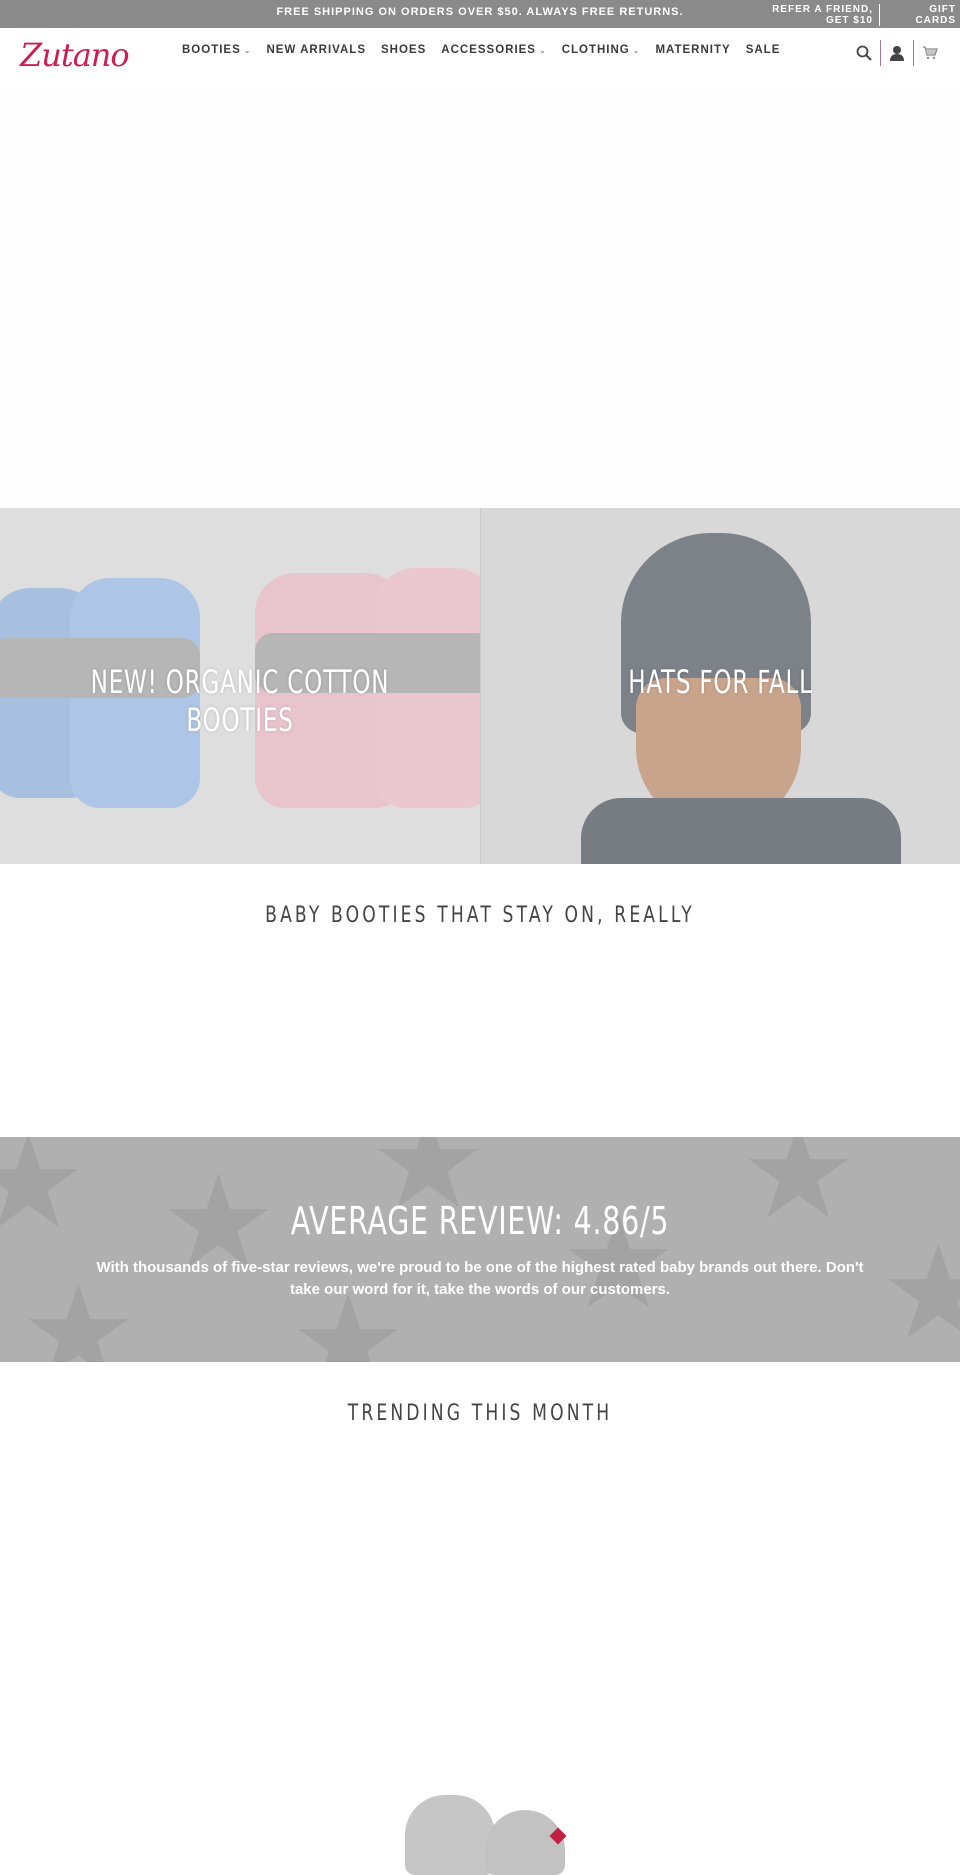 The width and height of the screenshot is (960, 1875). What do you see at coordinates (720, 682) in the screenshot?
I see `tile-title: HATS FOR FALL` at bounding box center [720, 682].